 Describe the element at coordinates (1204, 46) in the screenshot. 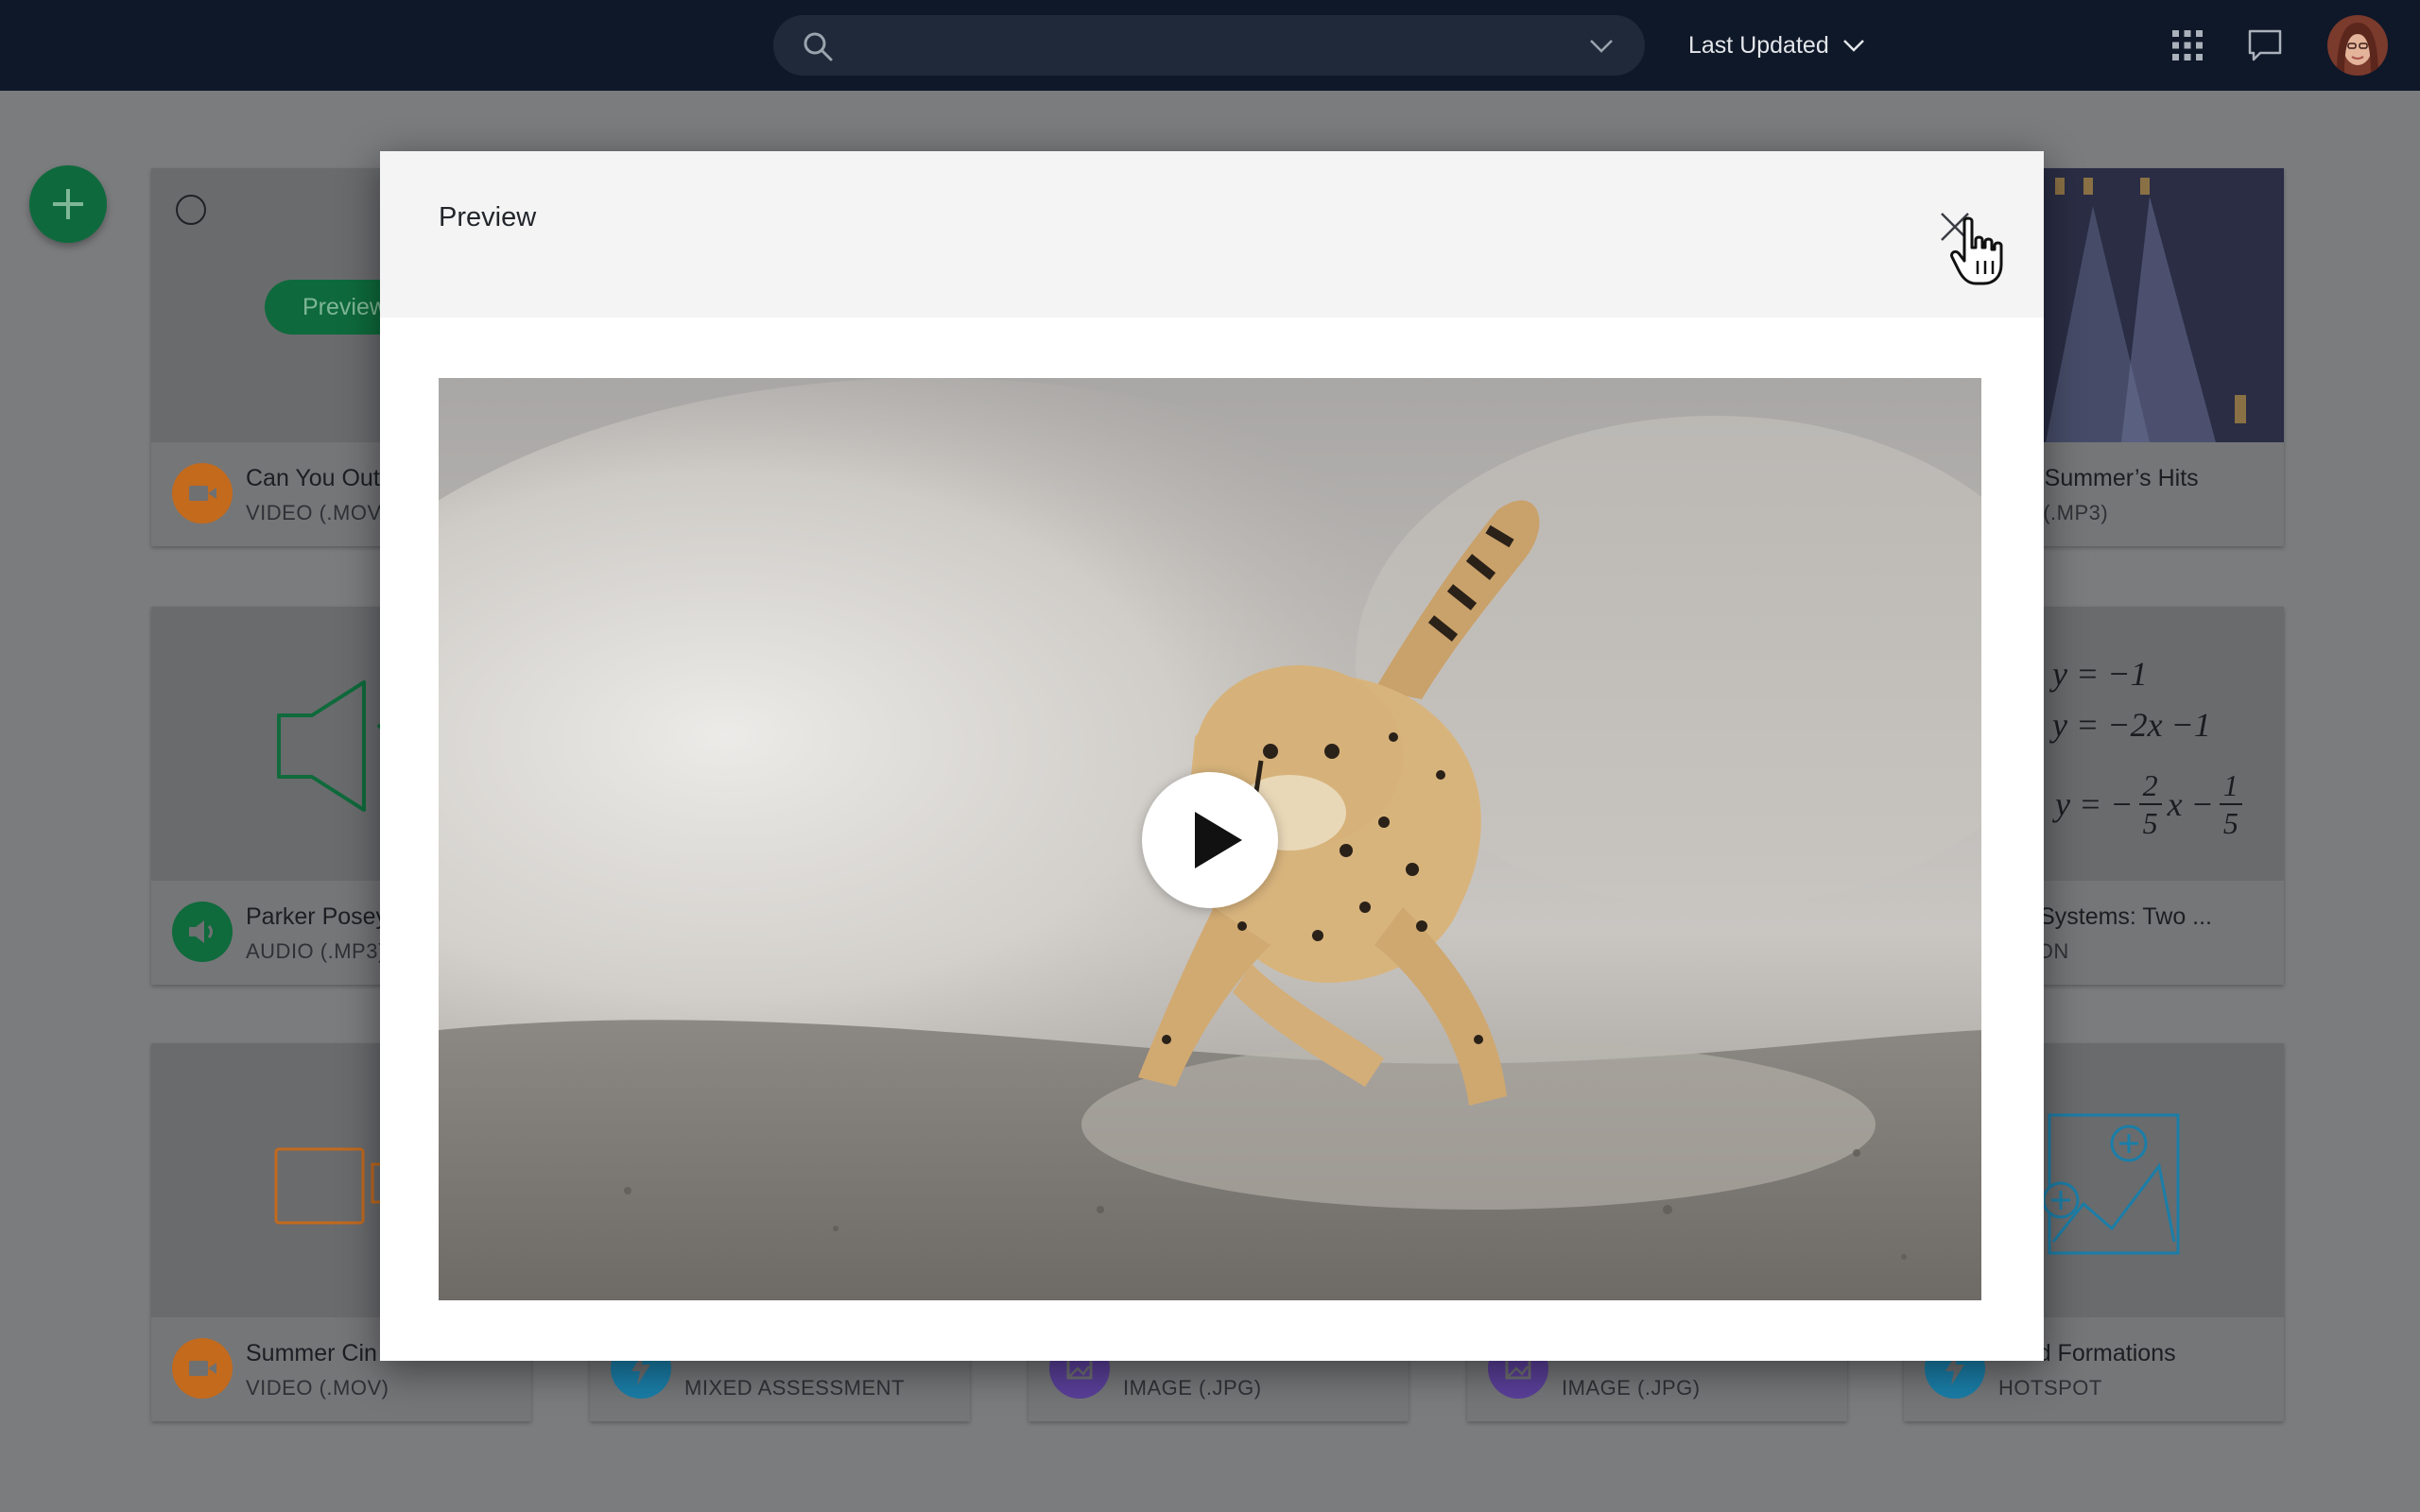

I see `search-input` at that location.